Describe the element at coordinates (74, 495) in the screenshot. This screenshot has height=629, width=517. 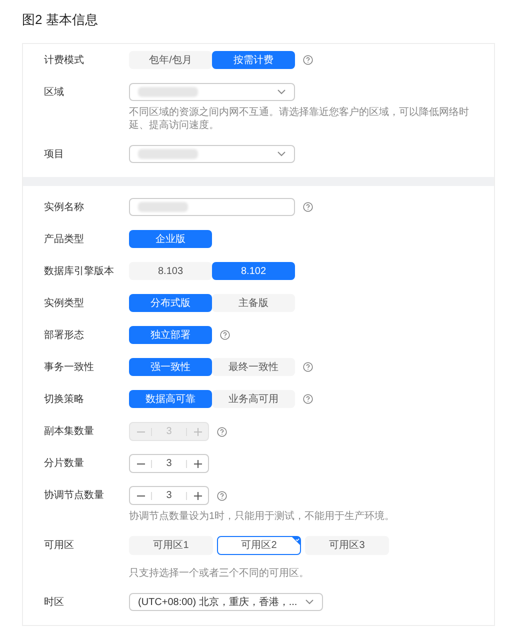
I see `field-label: 协调节点数量` at that location.